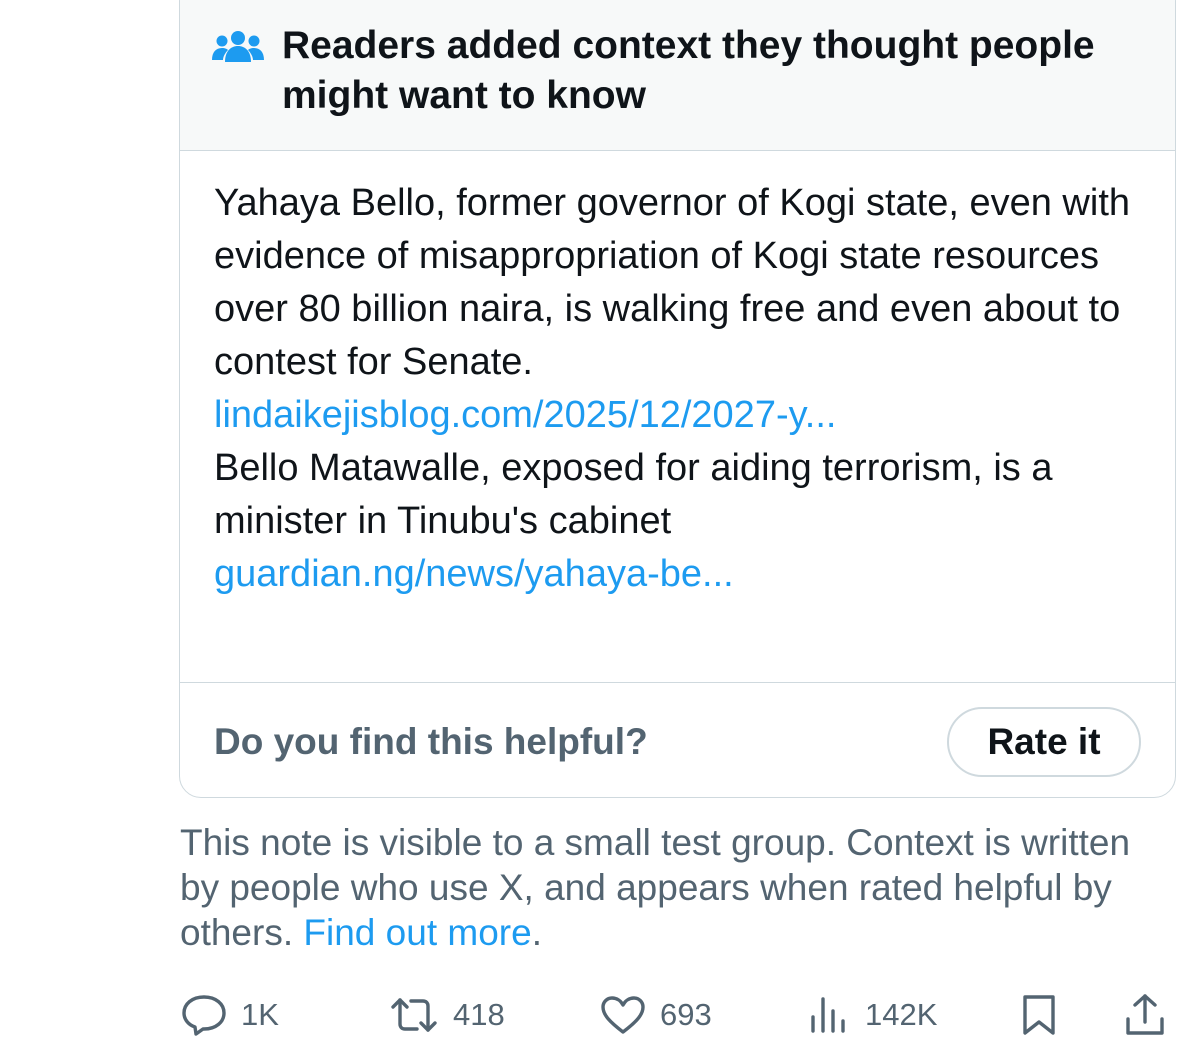 This screenshot has width=1200, height=1054. I want to click on disclaimer-period: ., so click(536, 932).